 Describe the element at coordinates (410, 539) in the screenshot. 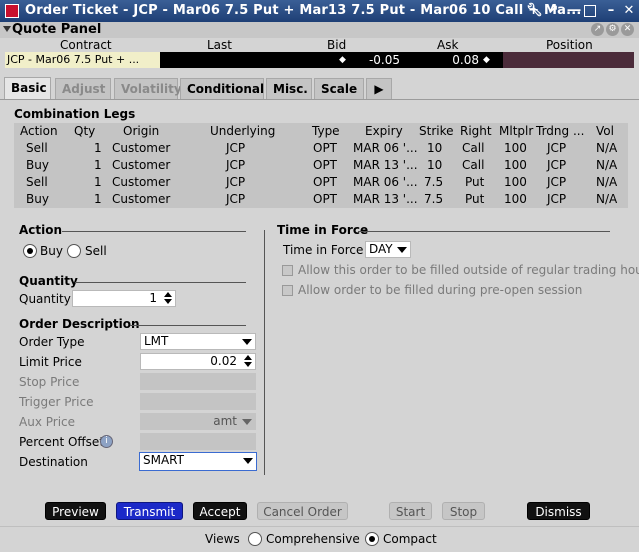

I see `compact-label: Compact` at that location.